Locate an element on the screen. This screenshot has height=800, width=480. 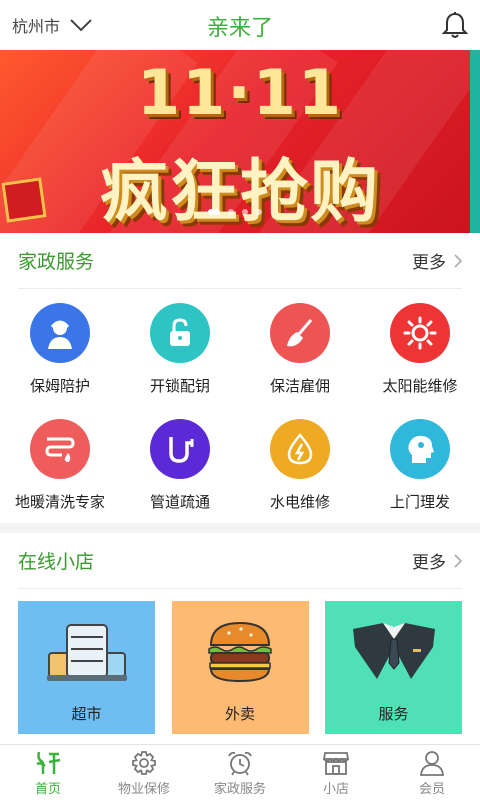
service-label: 地暖清洗专家 is located at coordinates (59, 502).